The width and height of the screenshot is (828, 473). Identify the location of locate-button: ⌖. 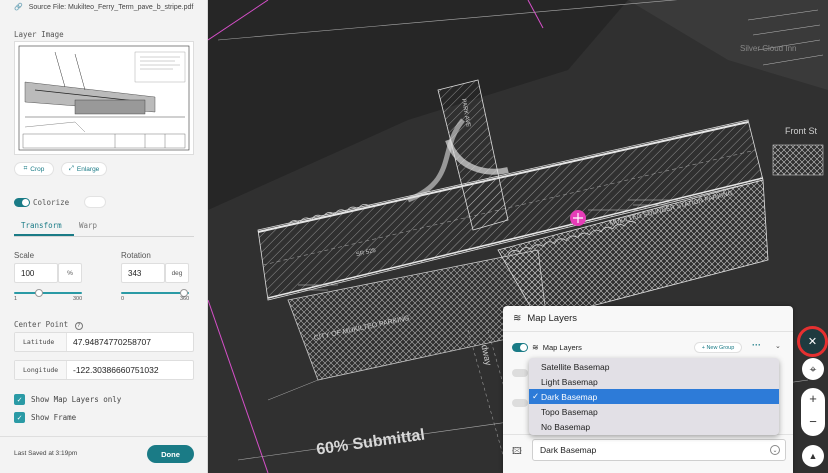
(813, 369).